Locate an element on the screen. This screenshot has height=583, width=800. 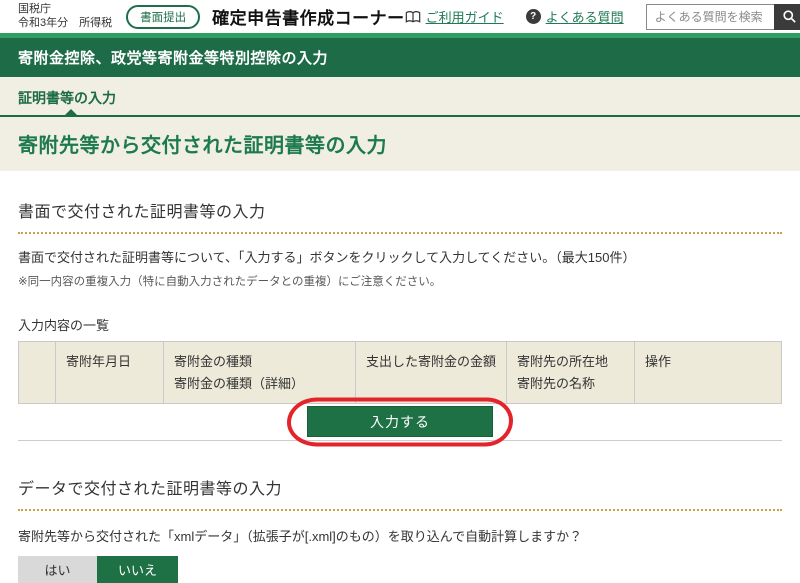
guide-link-label: ご利用ガイド is located at coordinates (465, 16).